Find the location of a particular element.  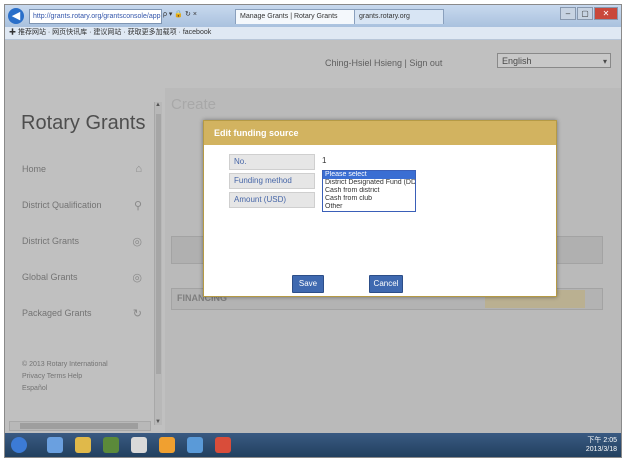

field-label-no: No. is located at coordinates (272, 162).